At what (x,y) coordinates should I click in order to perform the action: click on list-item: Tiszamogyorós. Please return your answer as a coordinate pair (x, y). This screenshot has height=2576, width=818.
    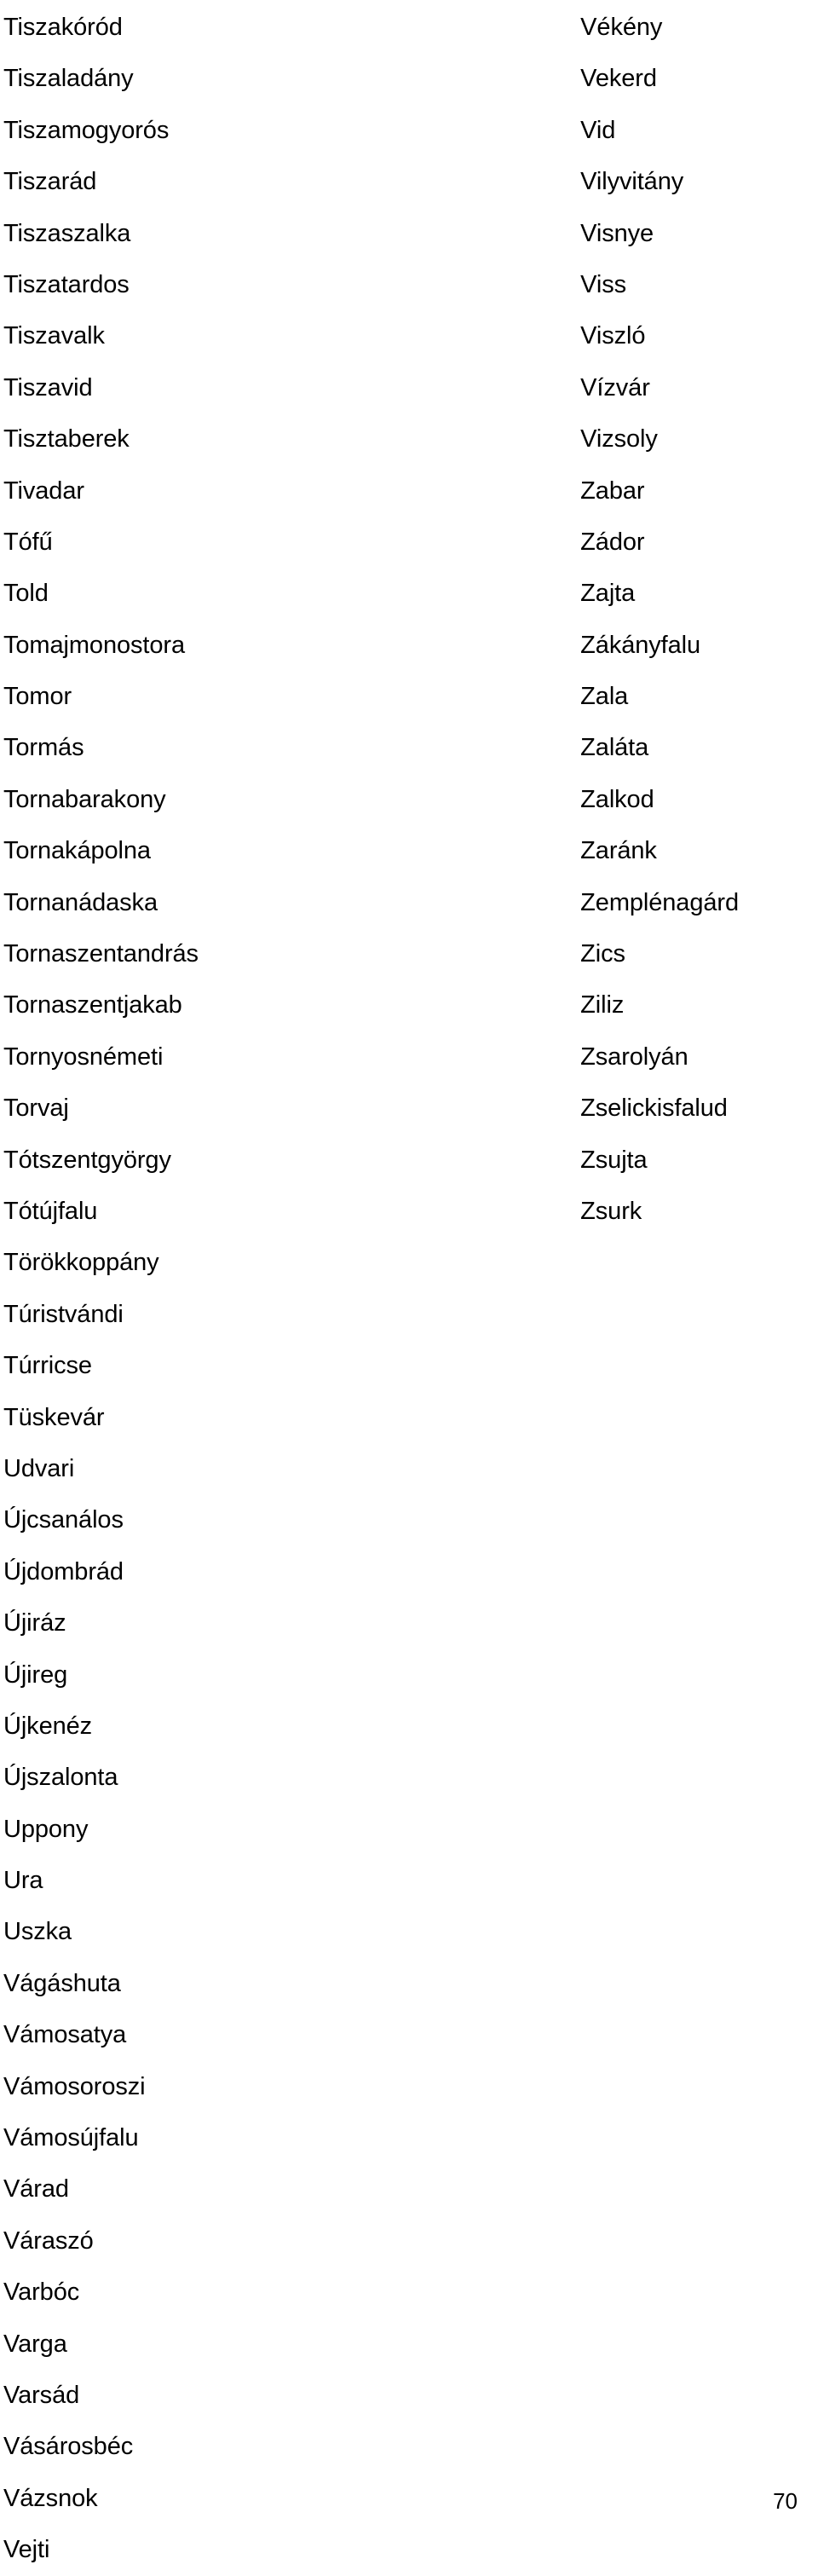
    Looking at the image, I should click on (87, 130).